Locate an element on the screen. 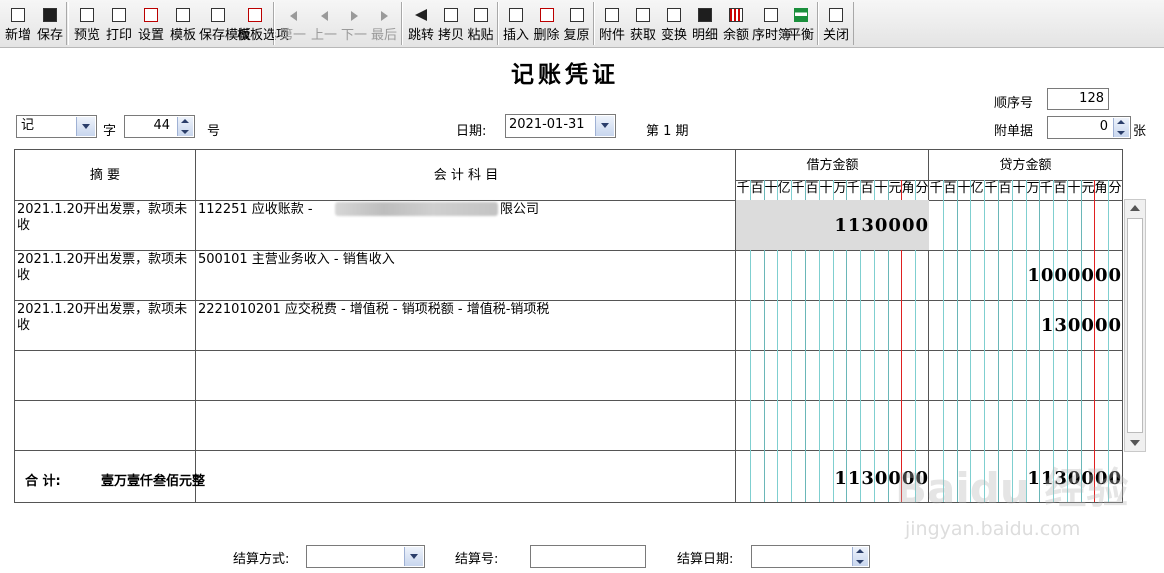 The width and height of the screenshot is (1164, 573). previous-record-button: 上一 is located at coordinates (324, 23).